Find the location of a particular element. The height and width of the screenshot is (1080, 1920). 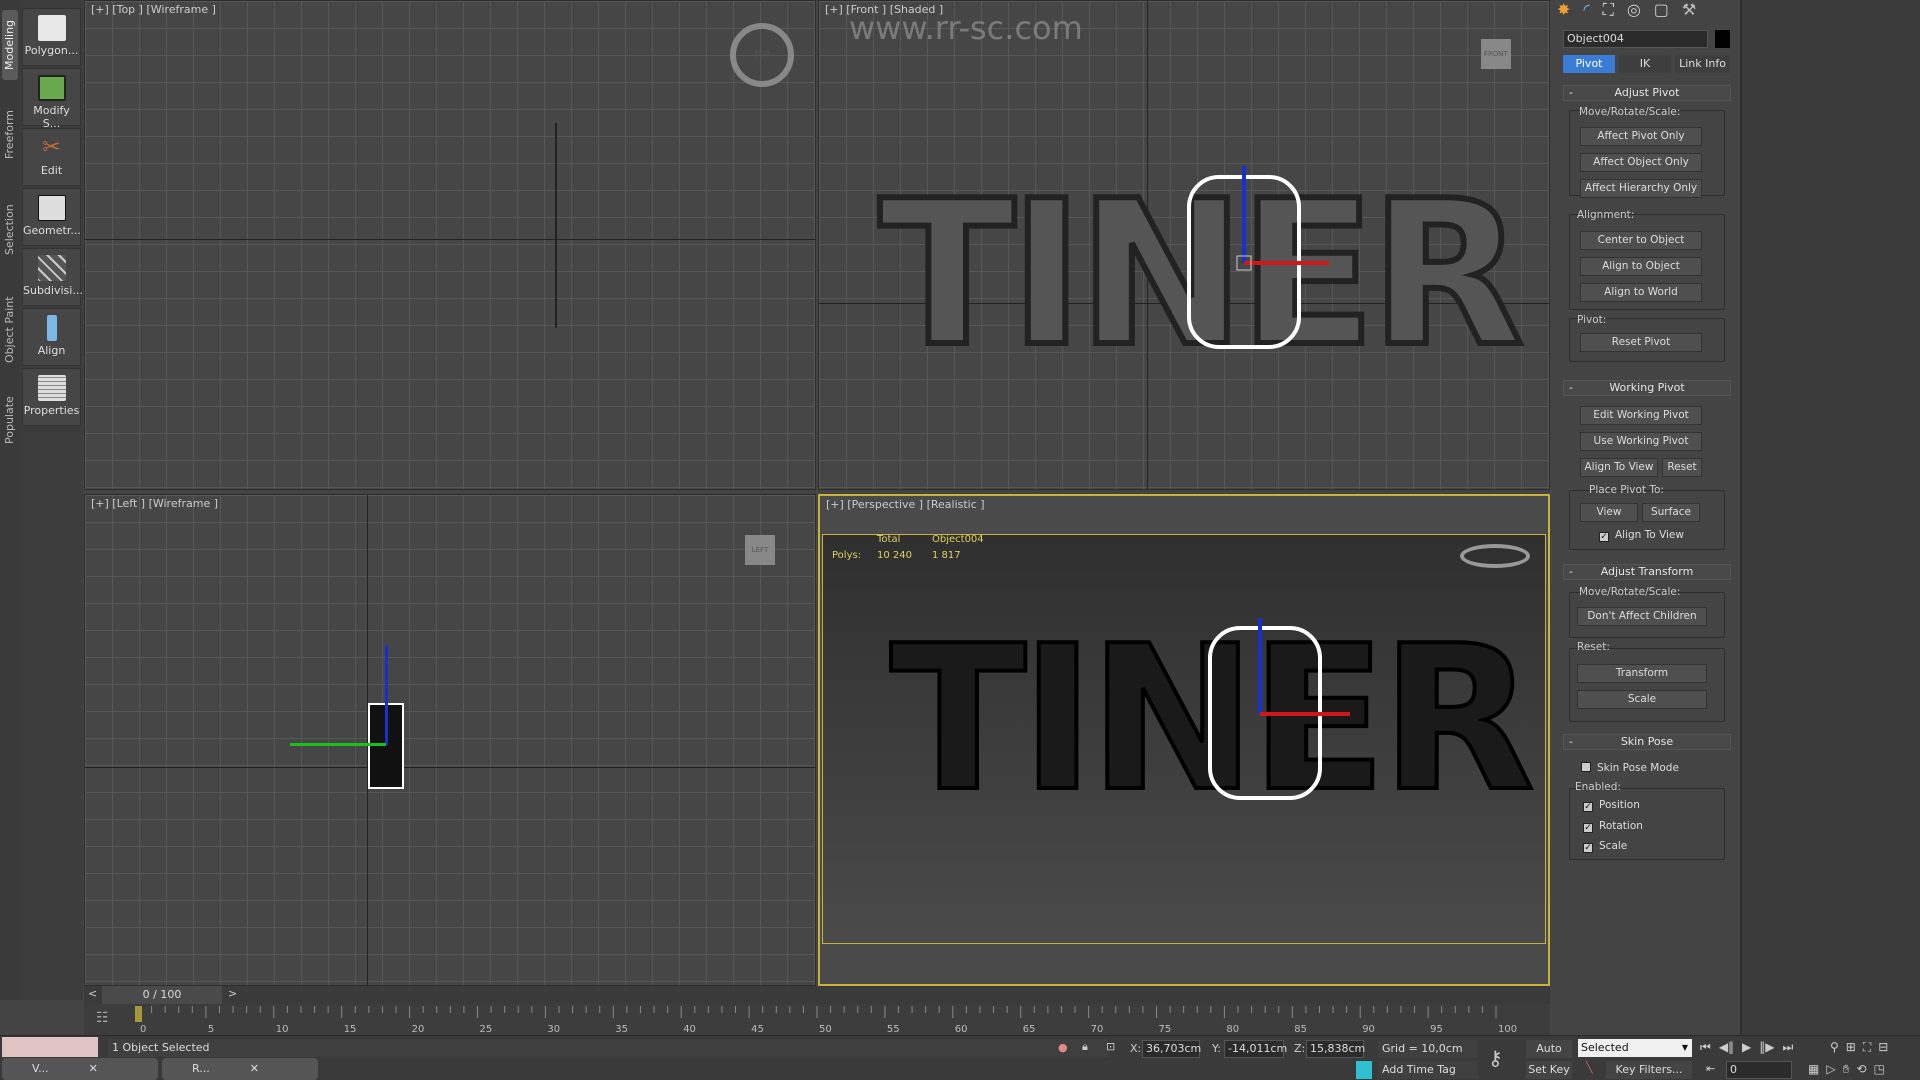

rollout-adjust-pivot: - Adjust Pivot is located at coordinates (1647, 93).